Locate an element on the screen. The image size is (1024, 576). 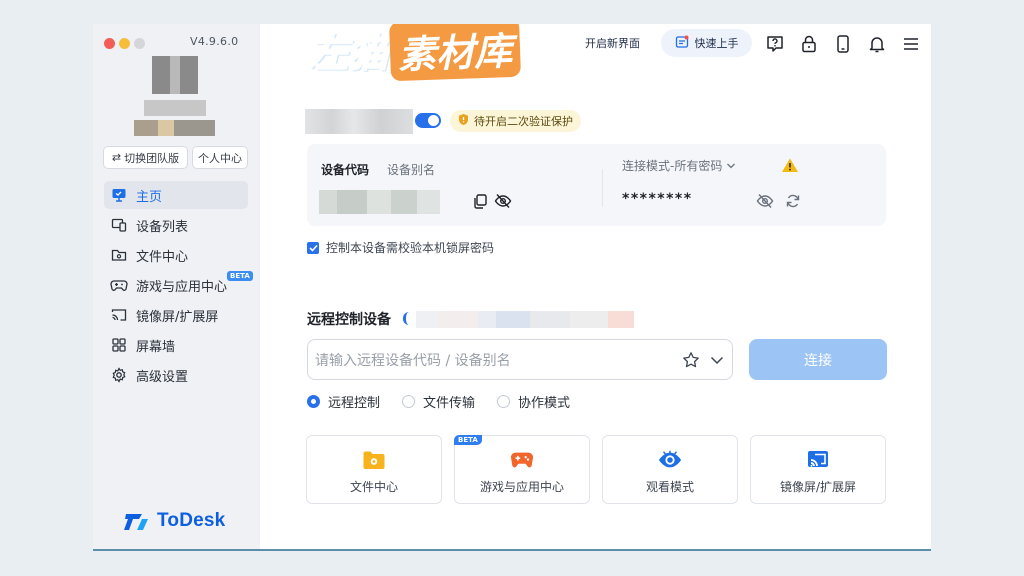
radio-file-transfer: 文件传输 is located at coordinates (438, 401).